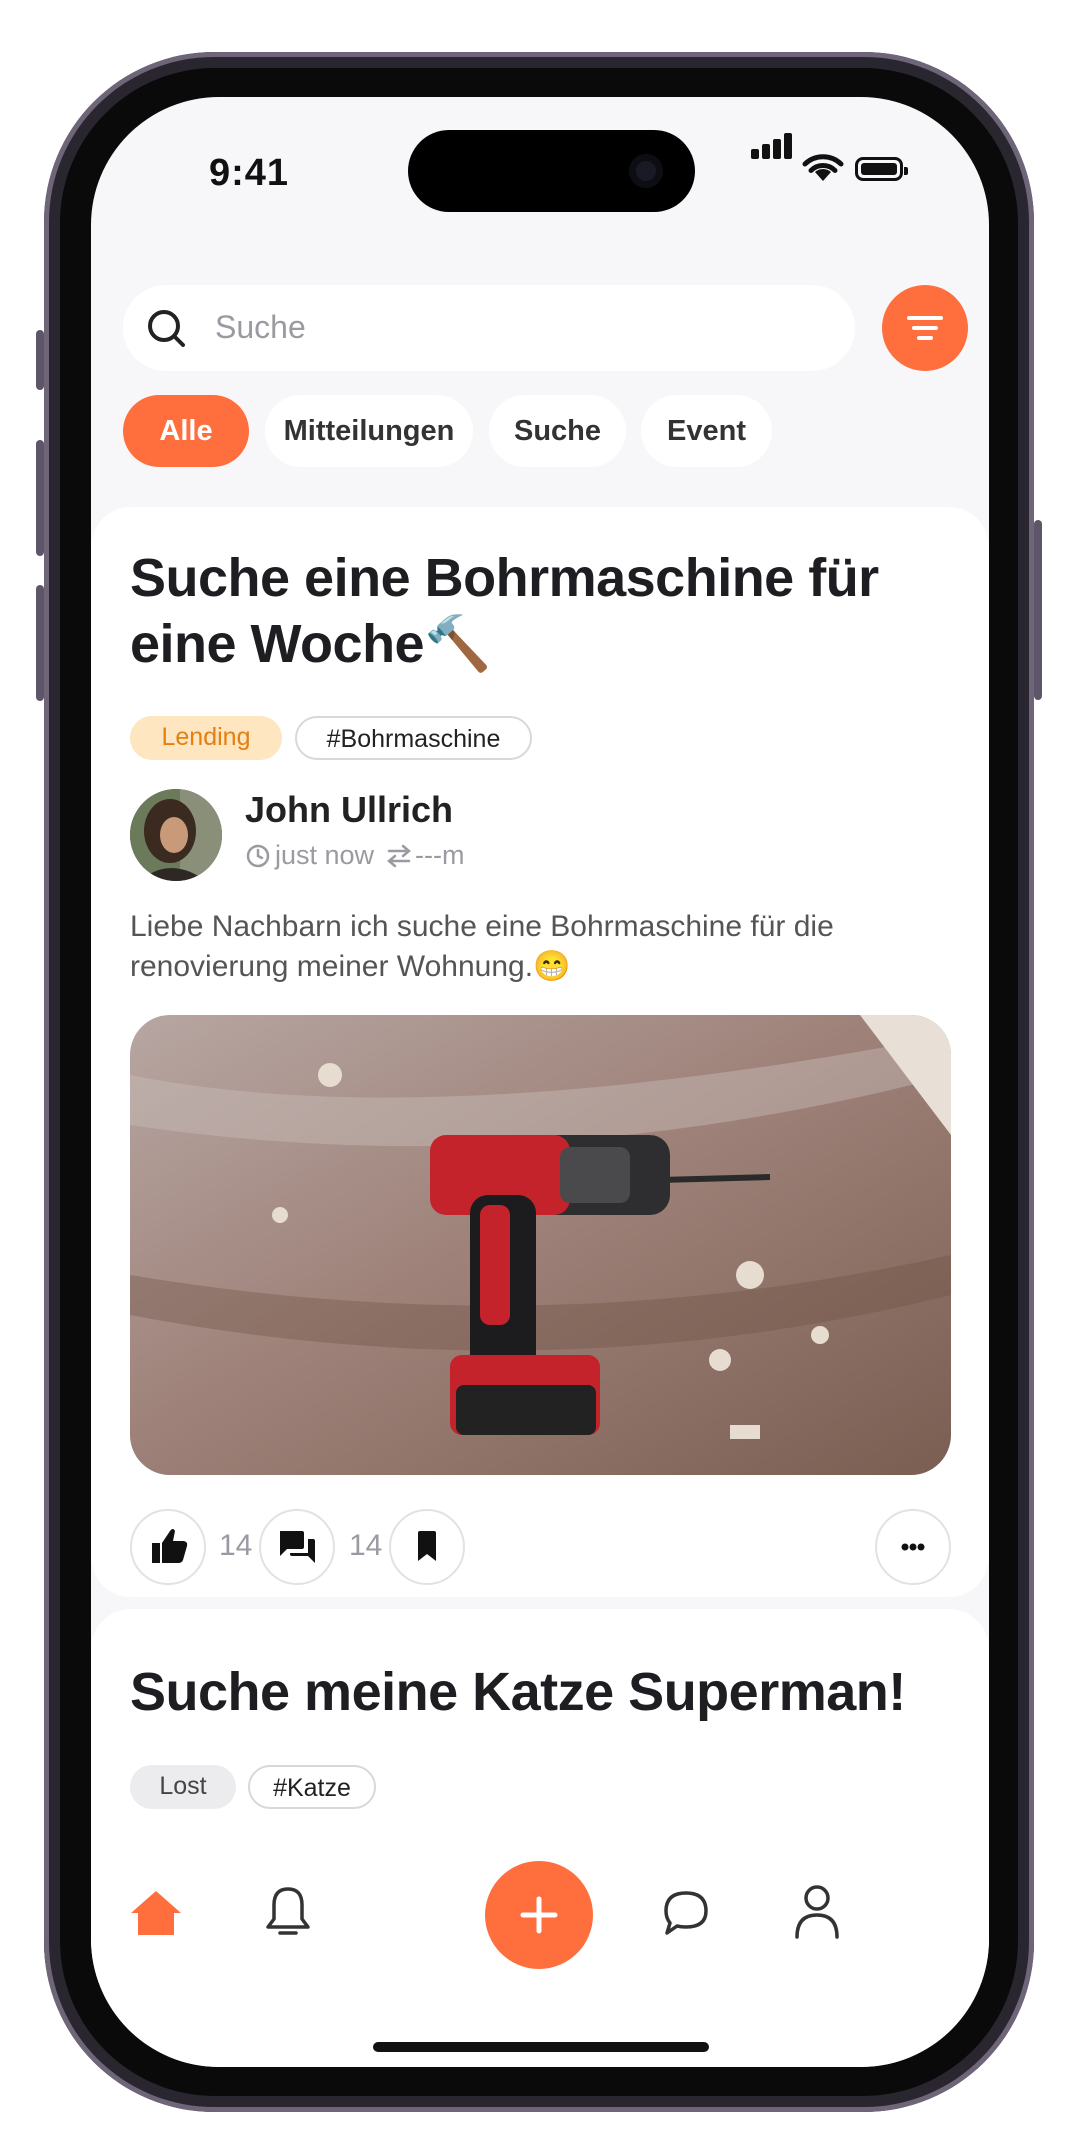 The width and height of the screenshot is (1080, 2150). I want to click on distance-icon, so click(399, 856).